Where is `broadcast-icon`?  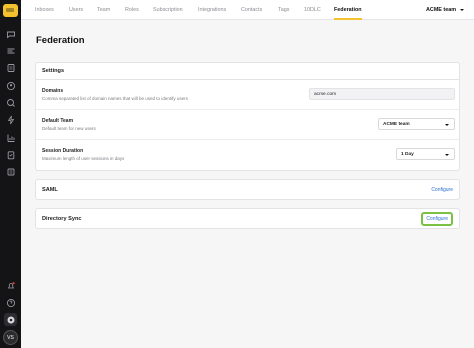 broadcast-icon is located at coordinates (10, 102).